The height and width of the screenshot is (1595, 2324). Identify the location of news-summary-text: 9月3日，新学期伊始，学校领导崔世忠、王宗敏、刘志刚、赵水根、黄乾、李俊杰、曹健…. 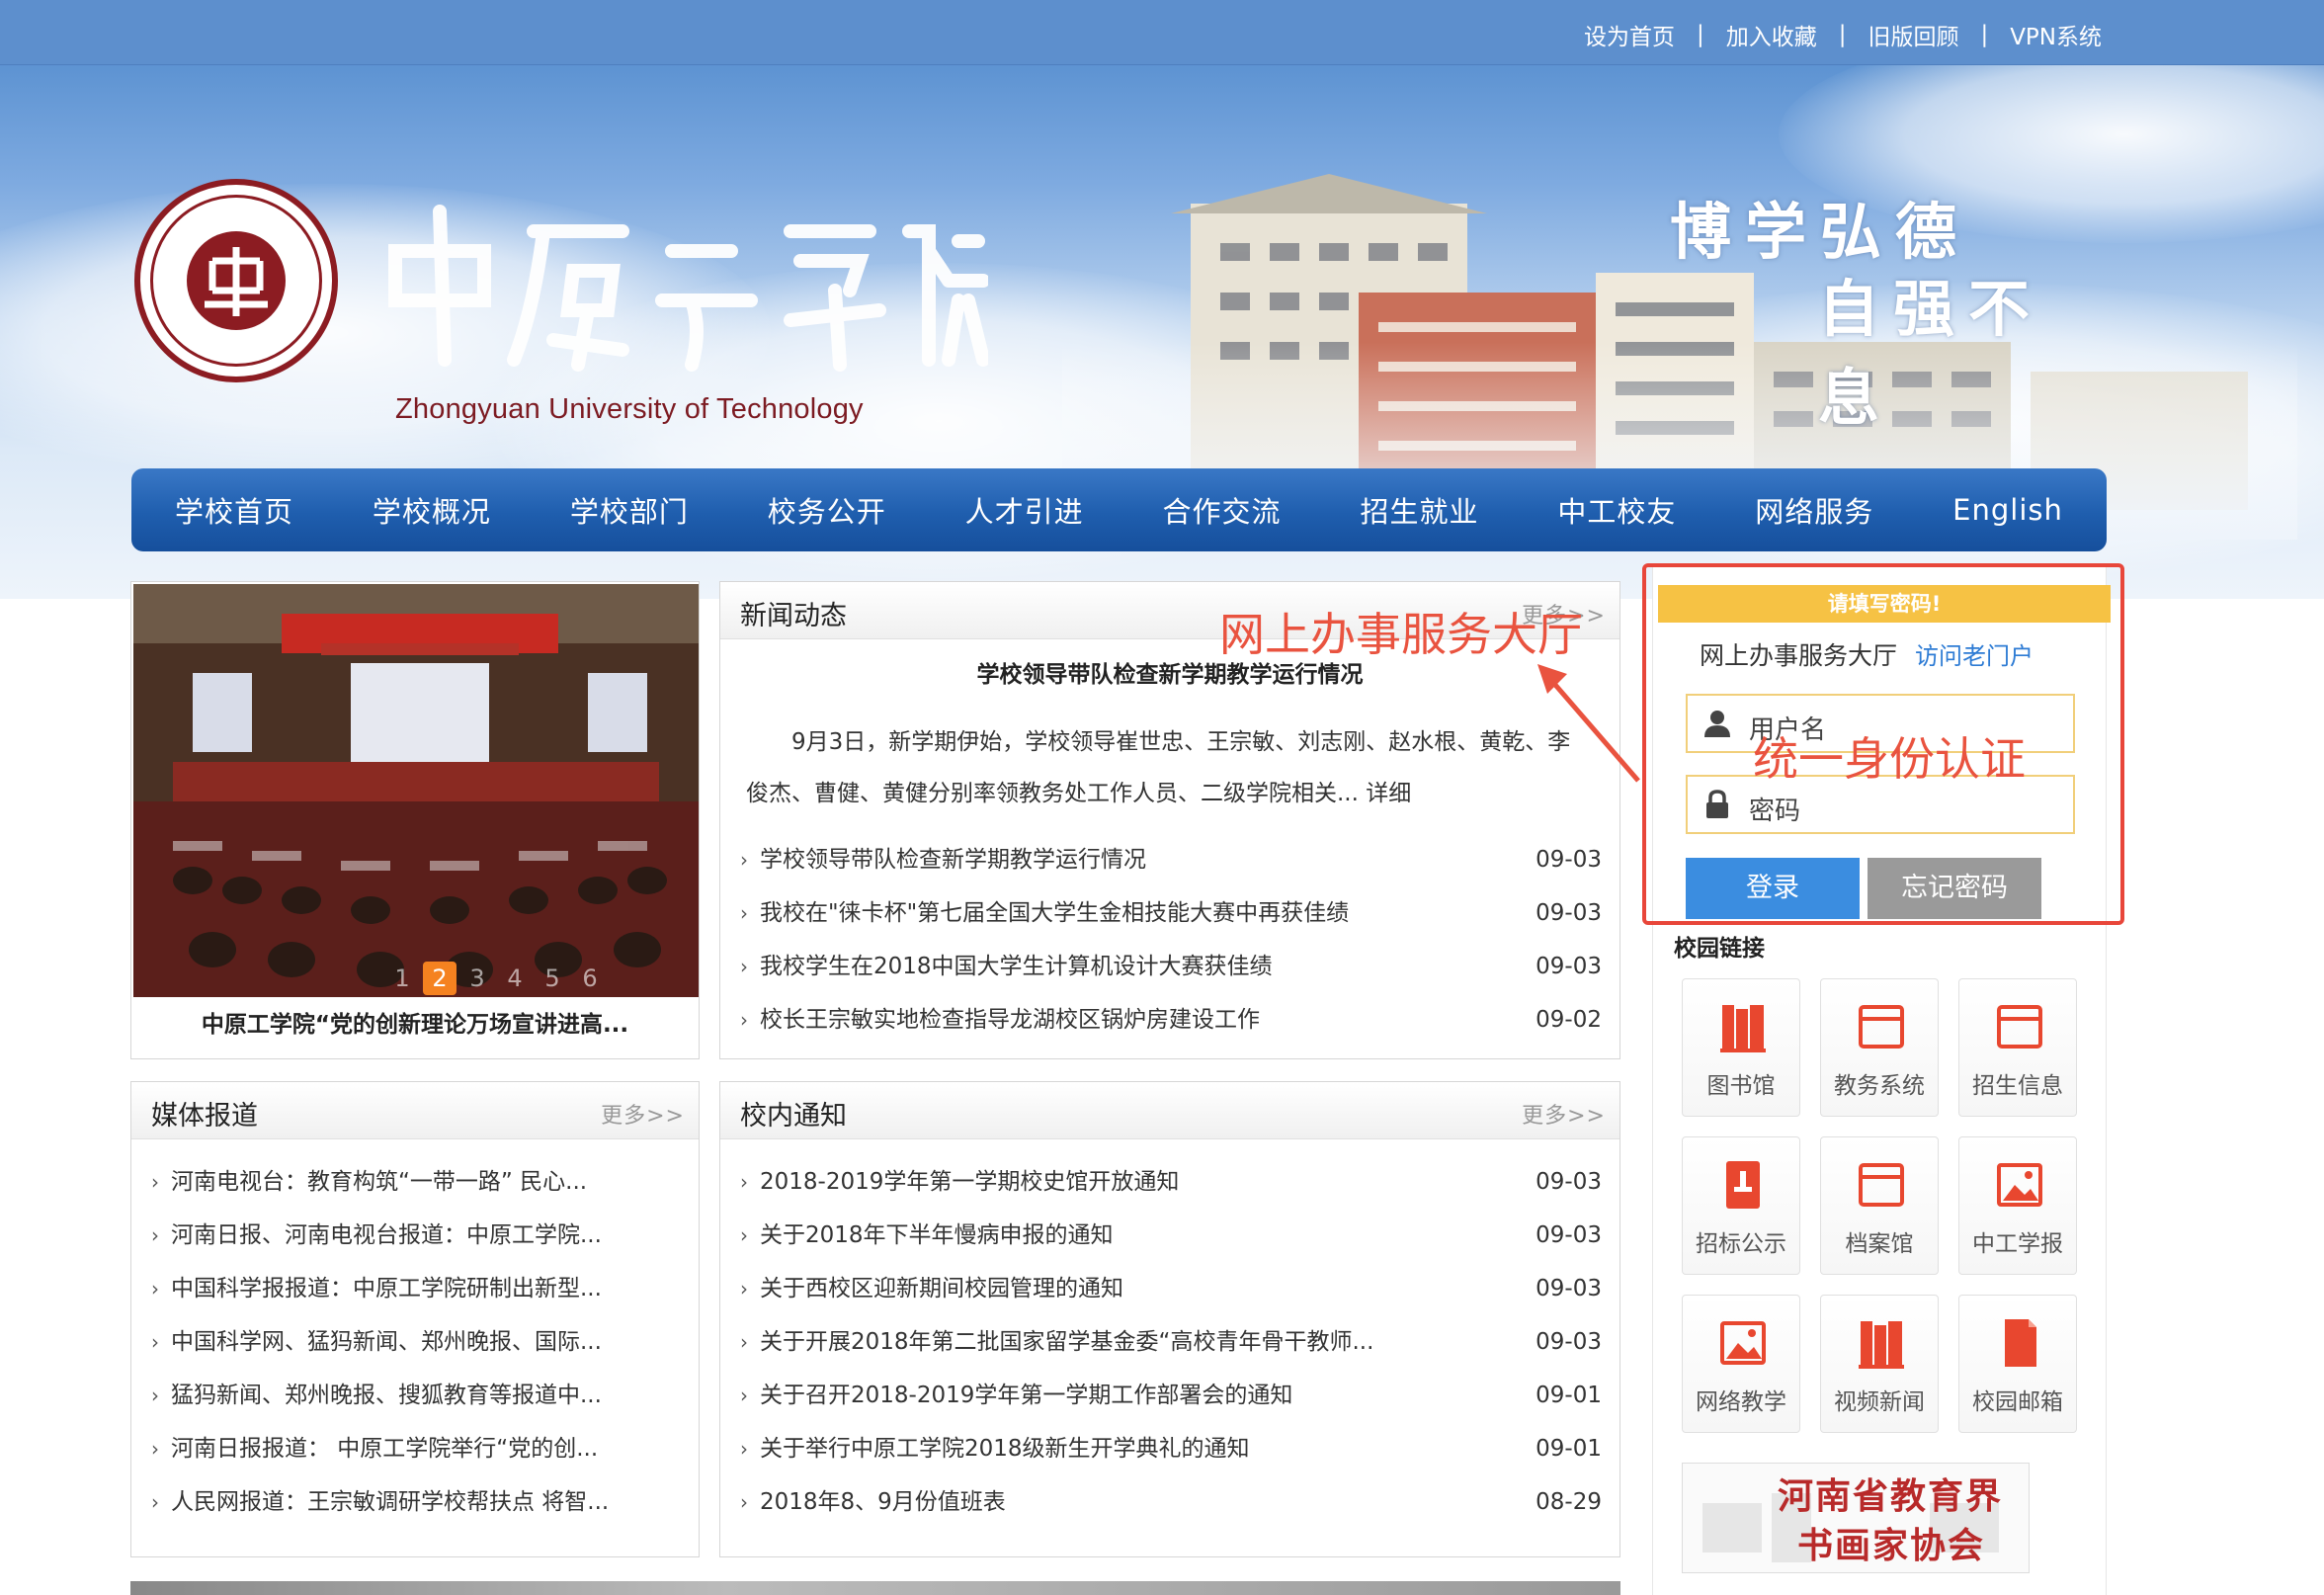
(1158, 768).